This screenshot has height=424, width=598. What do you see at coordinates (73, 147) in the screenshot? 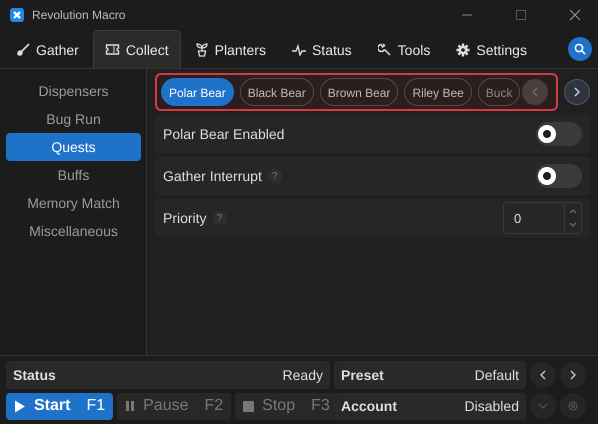
I see `sidebar-item: Quests` at bounding box center [73, 147].